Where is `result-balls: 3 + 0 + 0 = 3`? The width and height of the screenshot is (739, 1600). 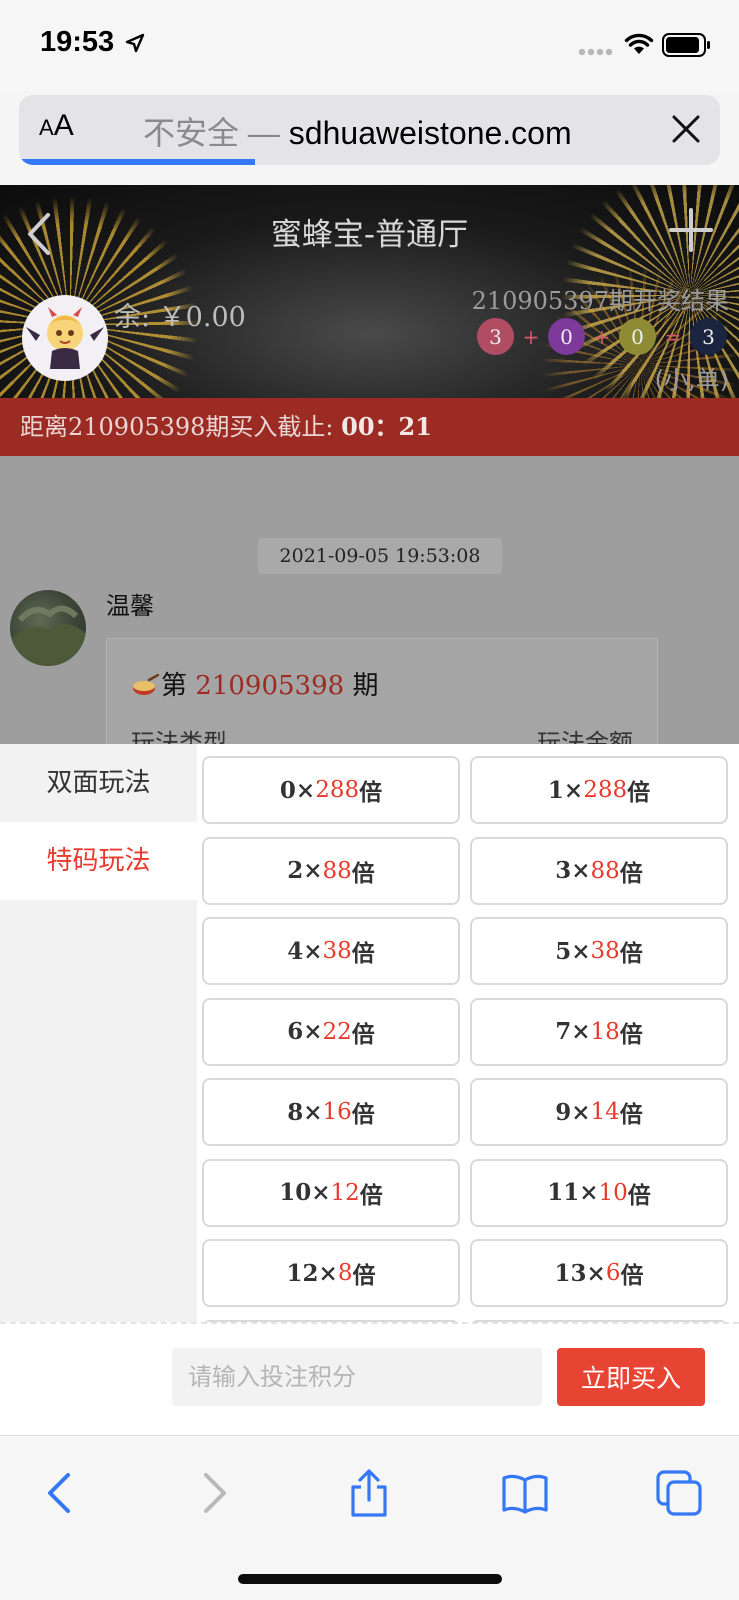 result-balls: 3 + 0 + 0 = 3 is located at coordinates (602, 336).